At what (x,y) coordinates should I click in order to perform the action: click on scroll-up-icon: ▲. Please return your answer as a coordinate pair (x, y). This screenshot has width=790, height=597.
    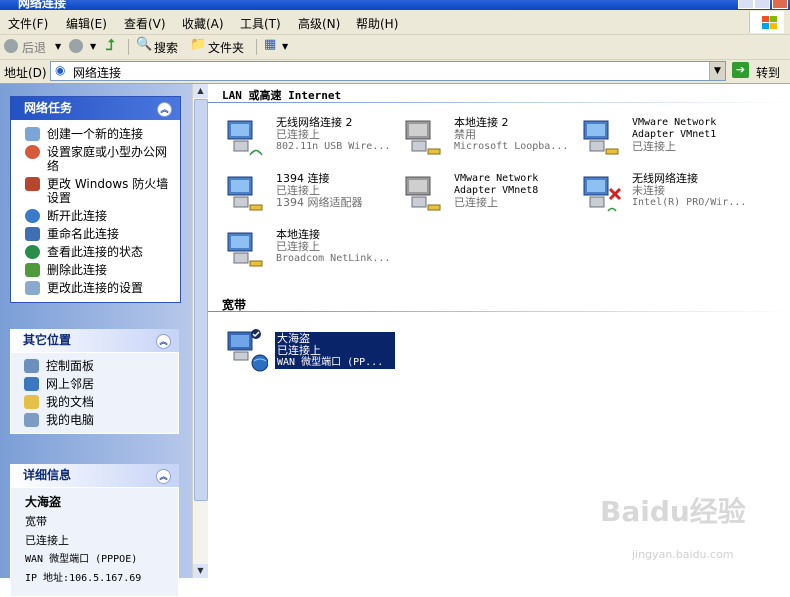
    Looking at the image, I should click on (200, 91).